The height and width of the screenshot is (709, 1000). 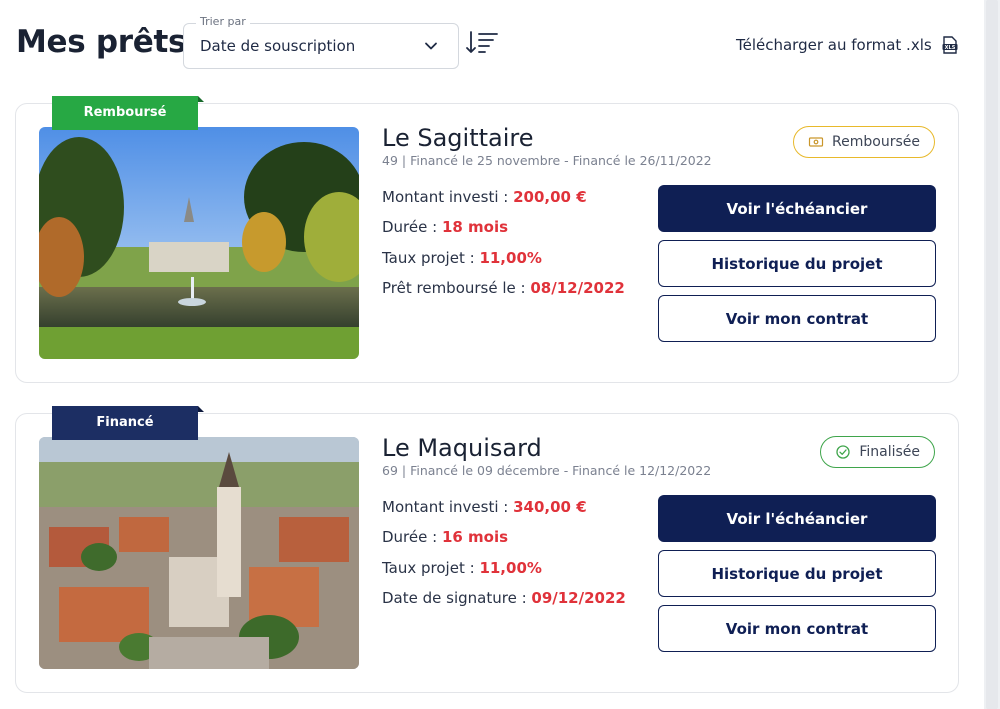 What do you see at coordinates (889, 452) in the screenshot?
I see `status-label: Finalisée` at bounding box center [889, 452].